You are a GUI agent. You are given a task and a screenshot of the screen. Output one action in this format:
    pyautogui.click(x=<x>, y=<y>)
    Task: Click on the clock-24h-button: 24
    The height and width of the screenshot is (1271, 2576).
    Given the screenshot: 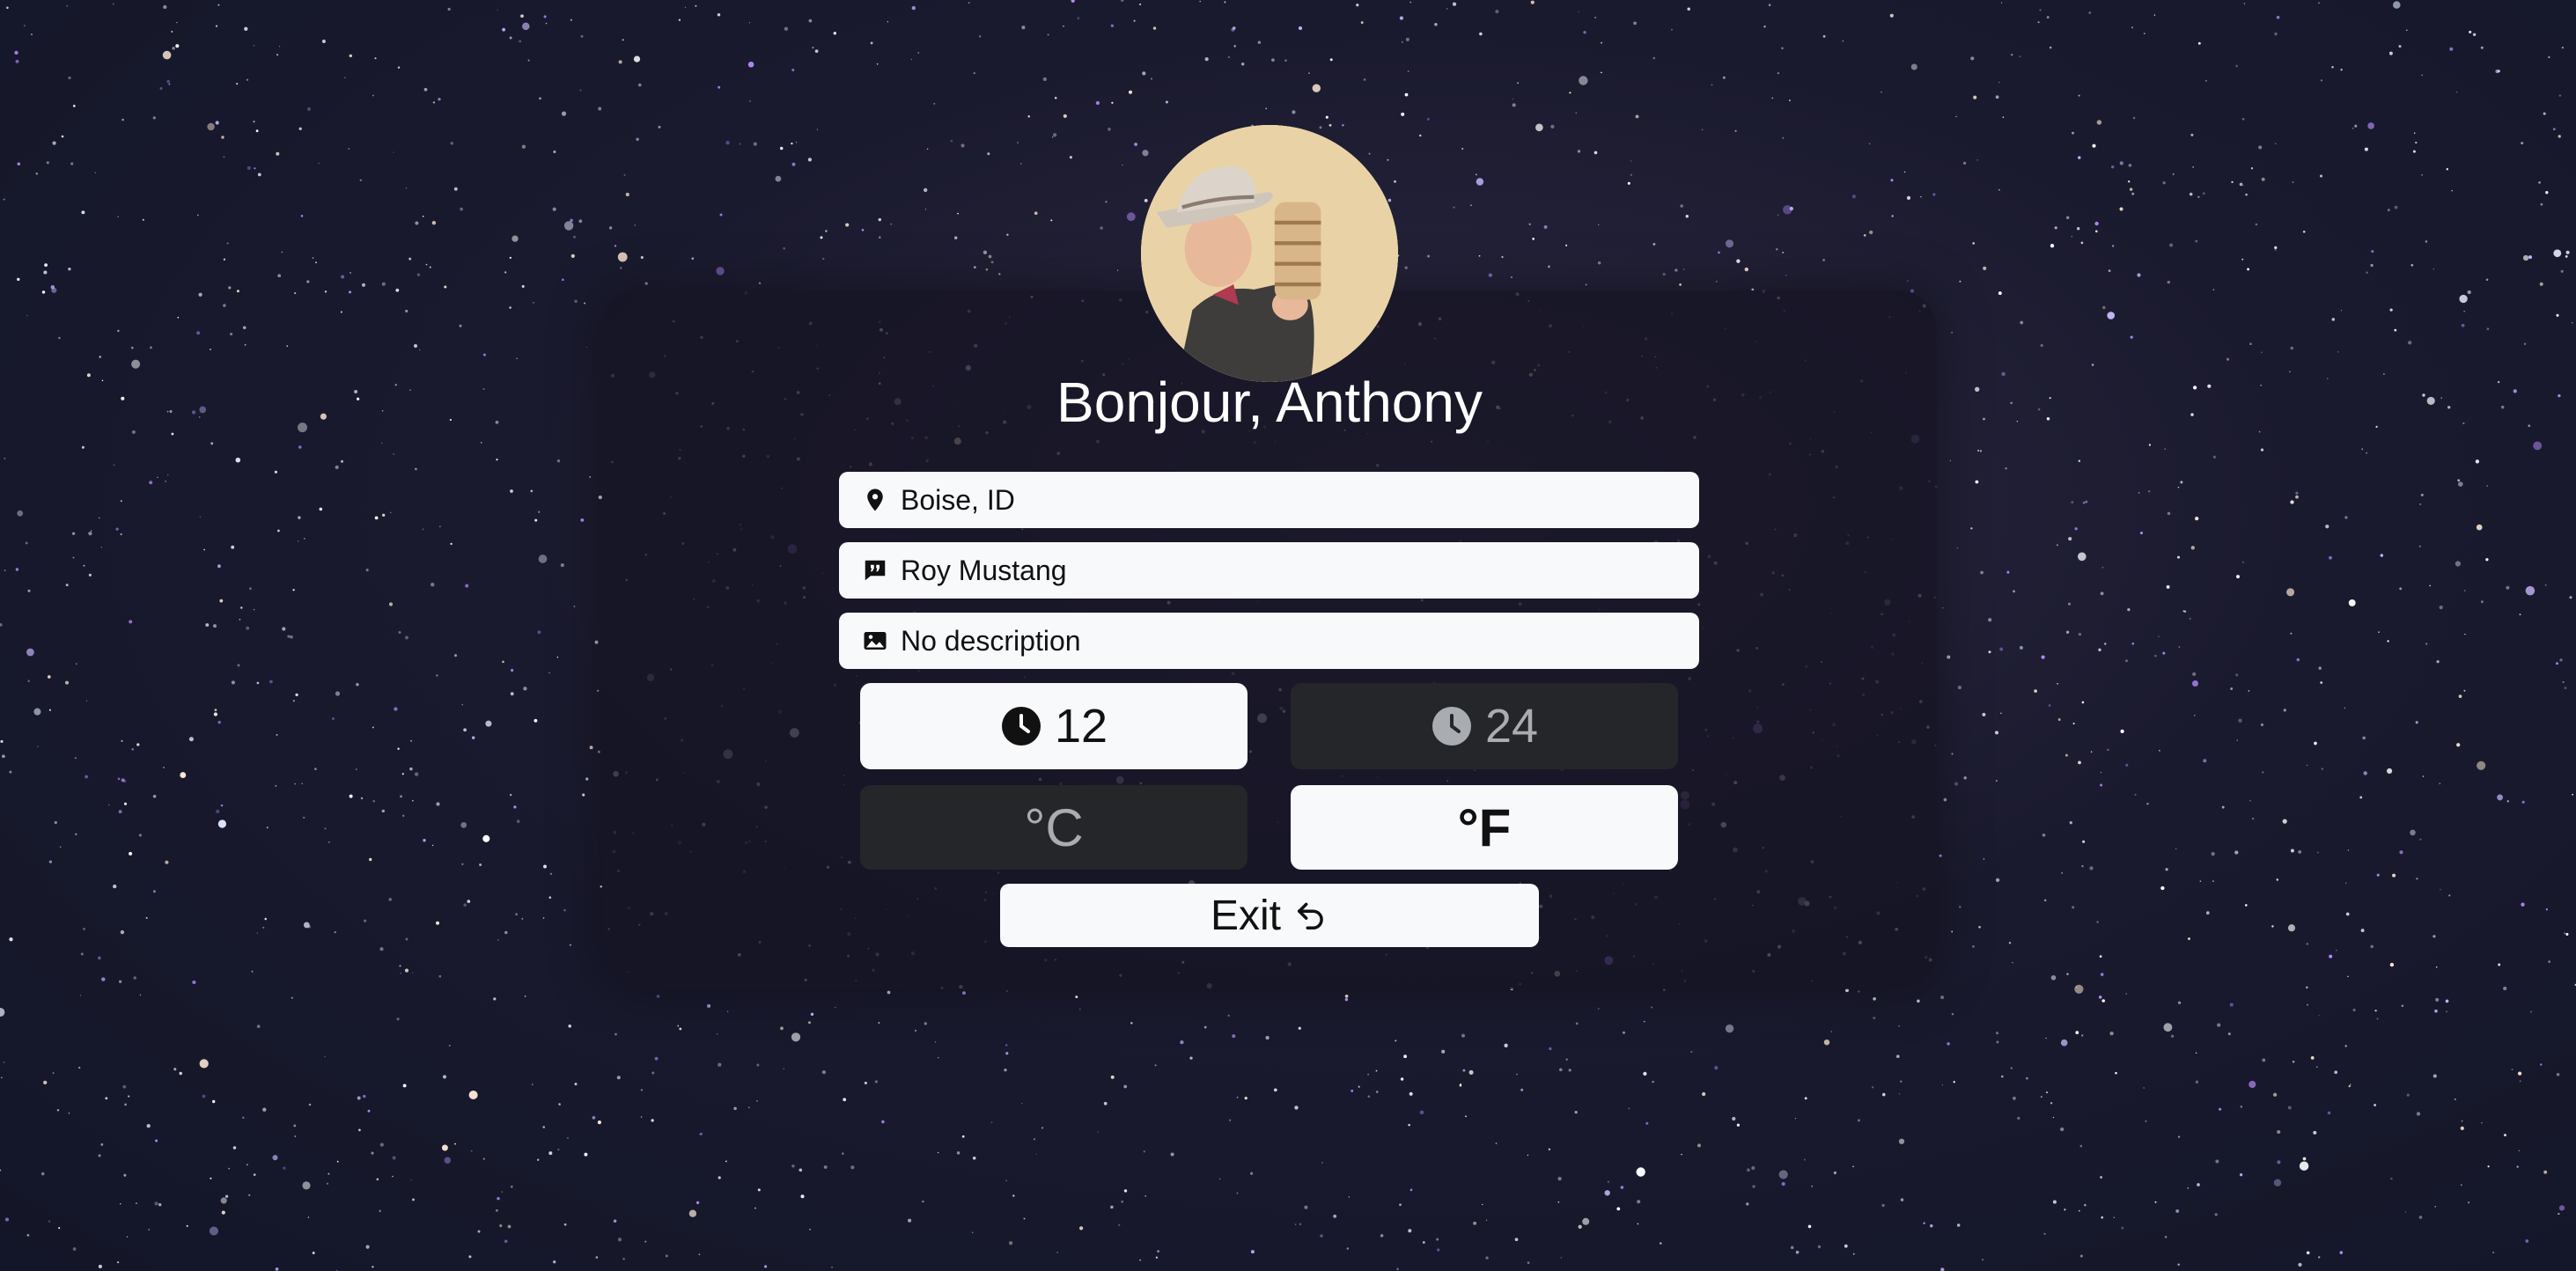 What is the action you would take?
    pyautogui.click(x=1485, y=726)
    